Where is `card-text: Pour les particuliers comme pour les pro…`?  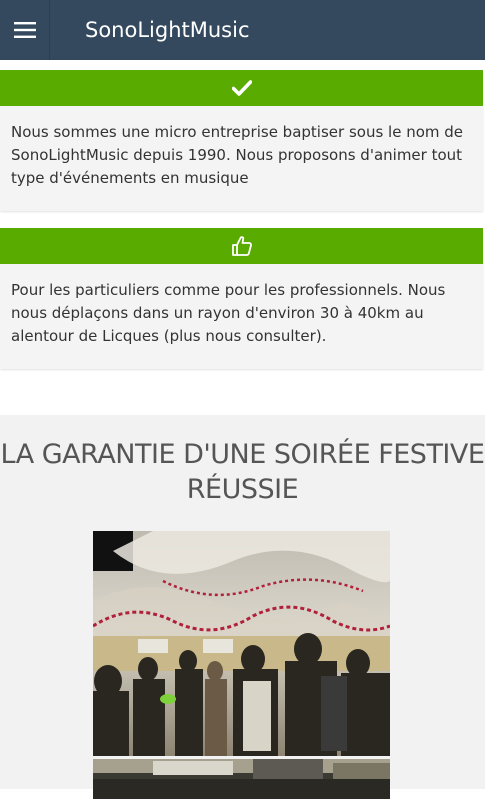 card-text: Pour les particuliers comme pour les pro… is located at coordinates (228, 313).